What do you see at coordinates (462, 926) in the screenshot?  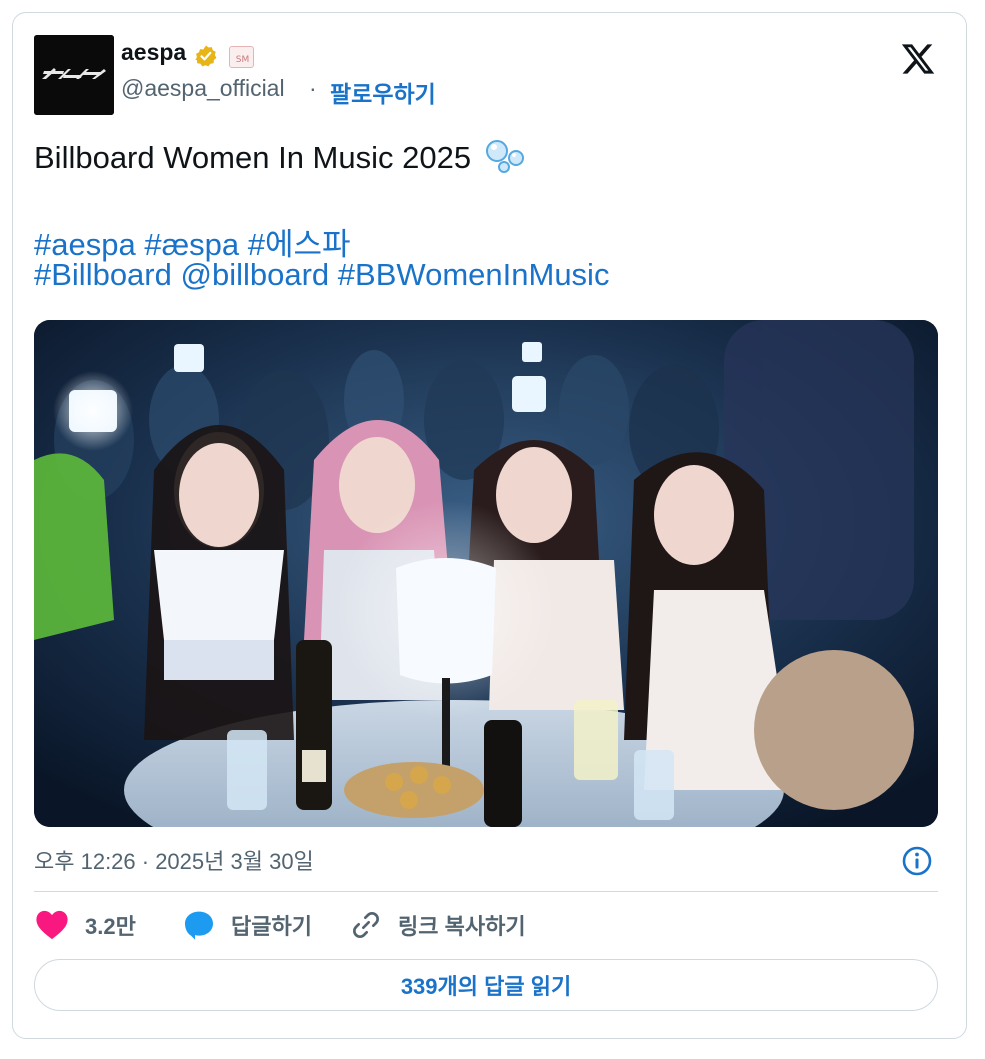 I see `copy-link-label: 링크 복사하기` at bounding box center [462, 926].